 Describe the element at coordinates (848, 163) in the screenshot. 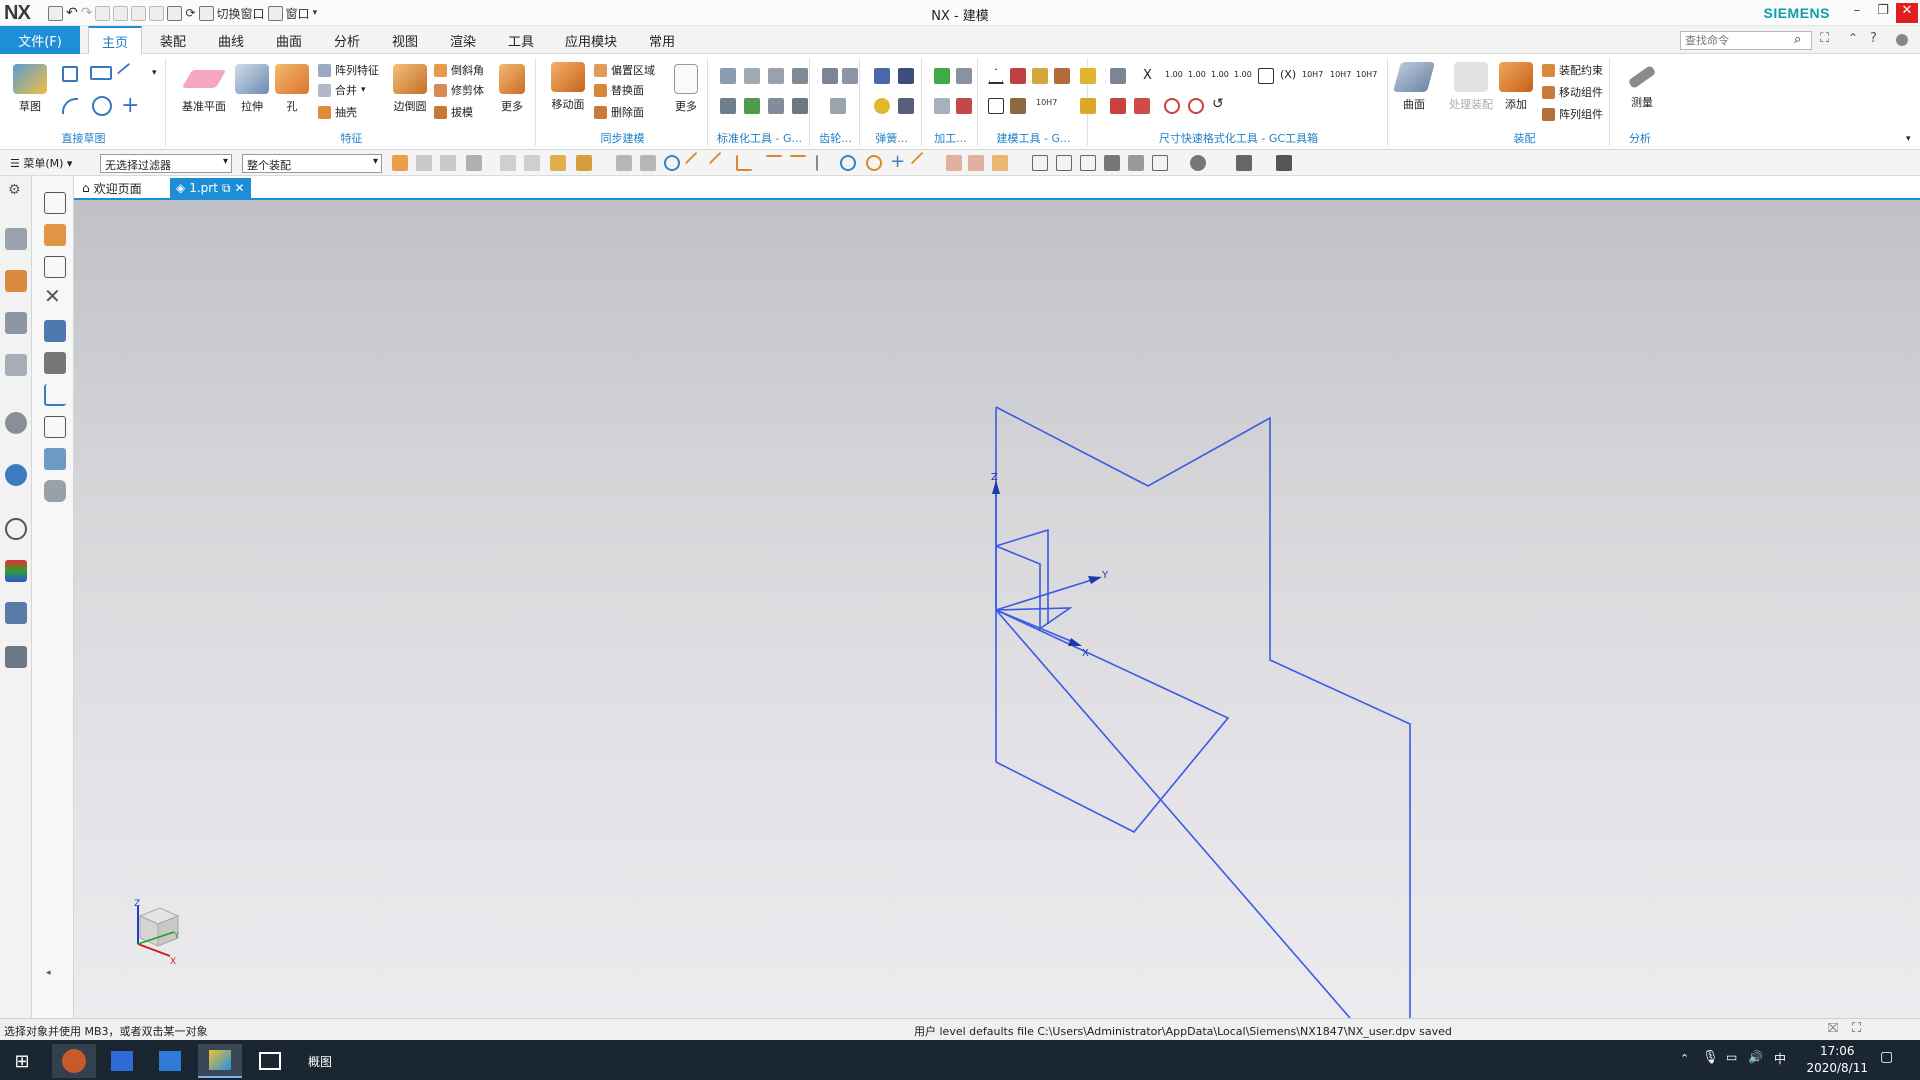

I see `snap-center-icon` at that location.